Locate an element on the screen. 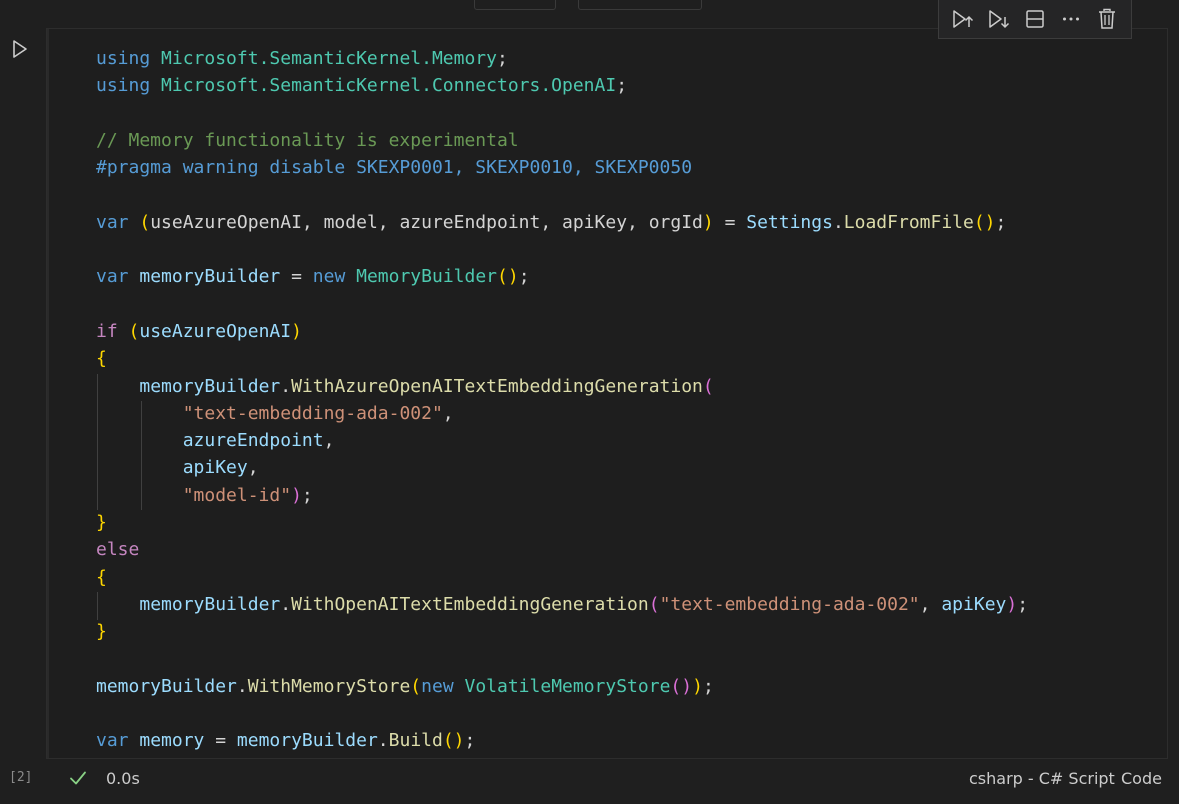 This screenshot has width=1179, height=804. code-line-22: } is located at coordinates (101, 632).